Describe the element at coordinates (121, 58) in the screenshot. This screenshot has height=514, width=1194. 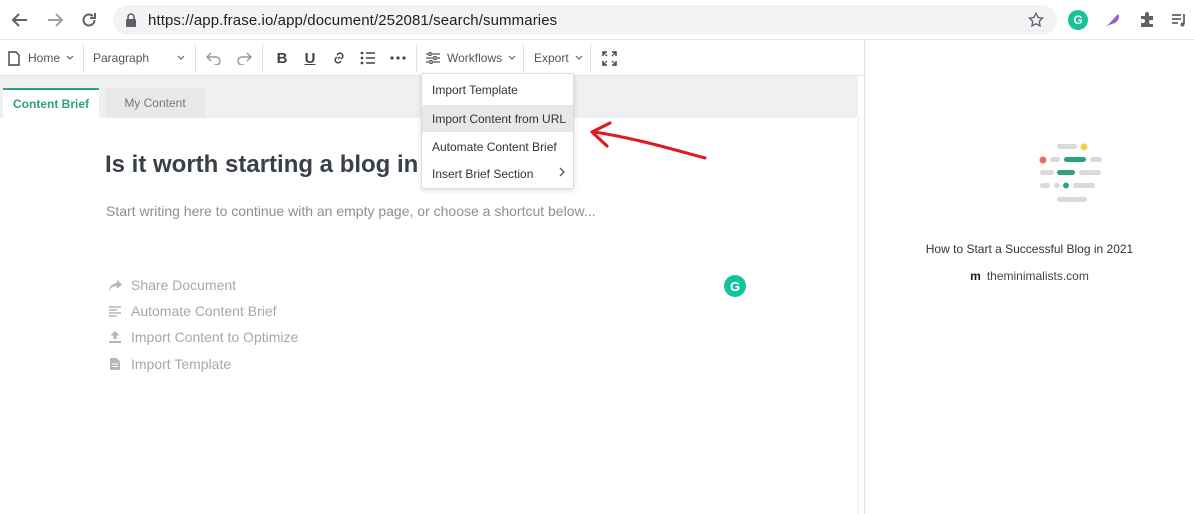
I see `paragraph-label: Paragraph` at that location.